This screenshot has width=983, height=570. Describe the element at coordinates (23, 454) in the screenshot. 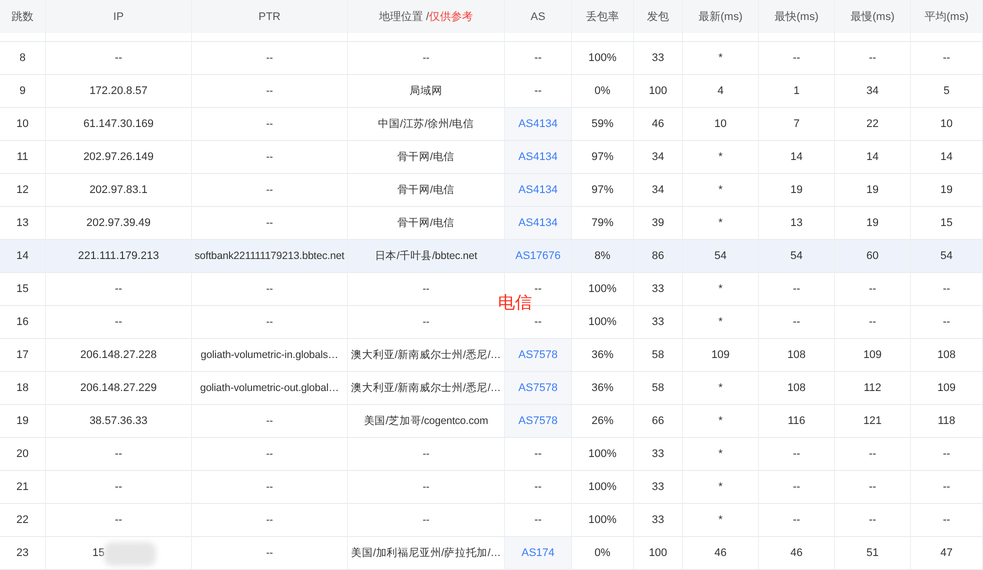

I see `table-cell: 20` at that location.